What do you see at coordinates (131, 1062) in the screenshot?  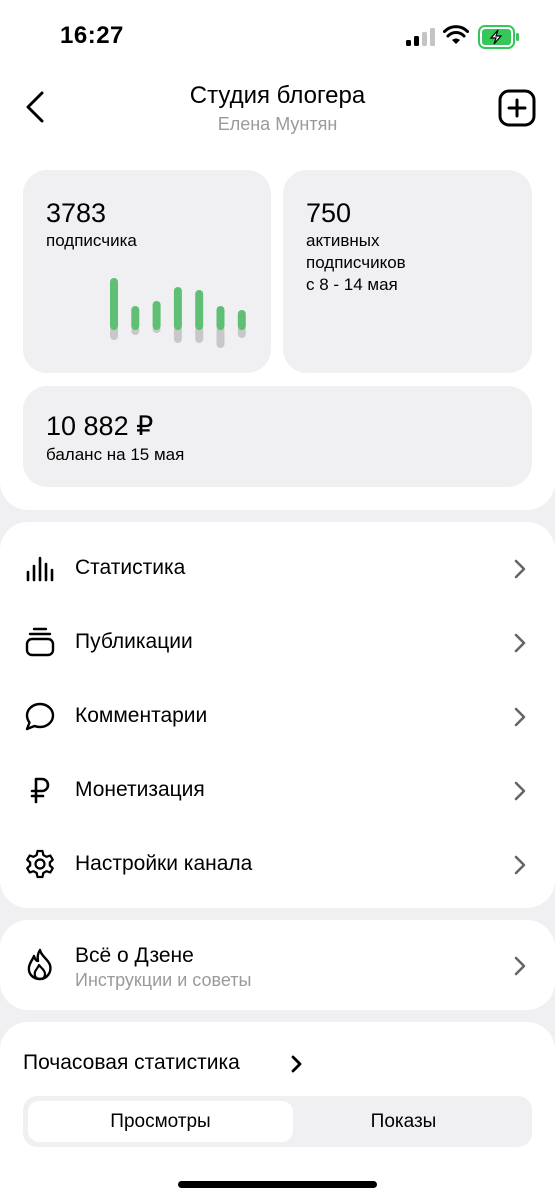 I see `hourly-stats-title: Почасовая статистика` at bounding box center [131, 1062].